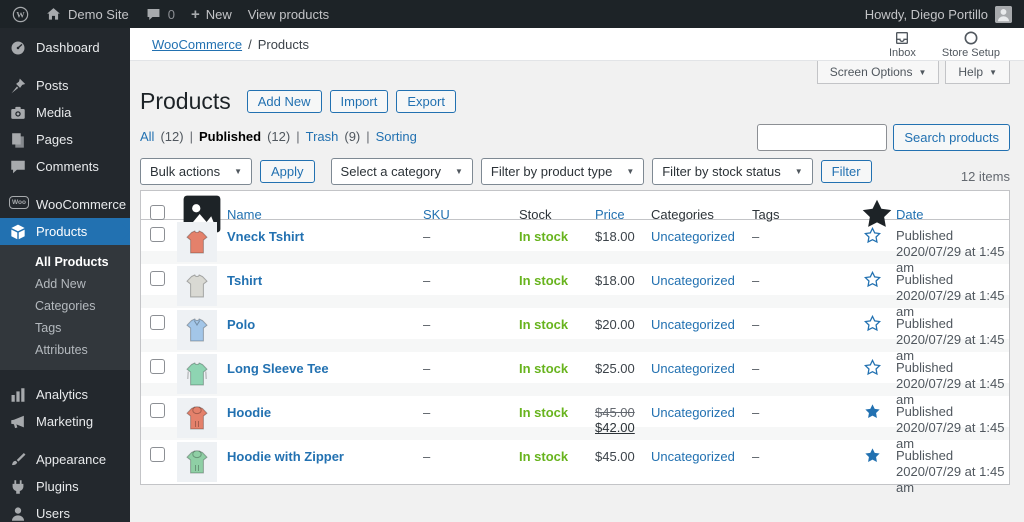 The width and height of the screenshot is (1024, 522). I want to click on new-label: New, so click(218, 14).